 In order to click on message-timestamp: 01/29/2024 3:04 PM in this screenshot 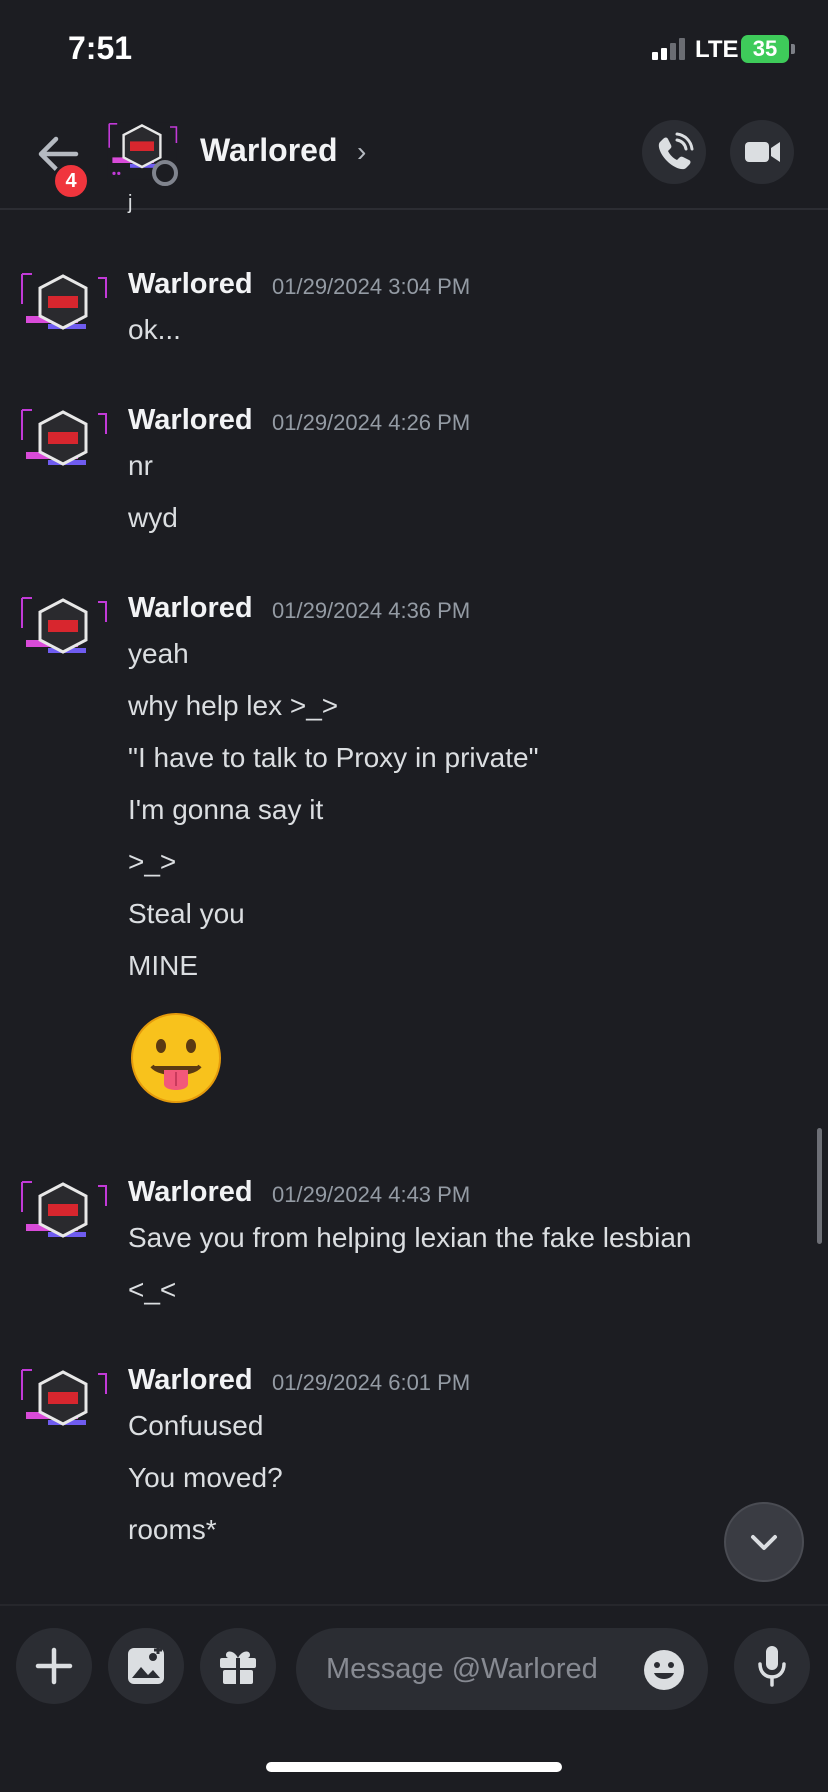, I will do `click(371, 286)`.